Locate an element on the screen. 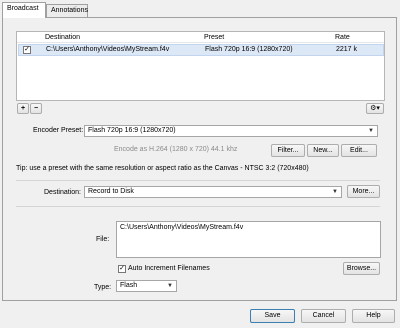 The width and height of the screenshot is (400, 328). destination-value: Record to Disk is located at coordinates (111, 191).